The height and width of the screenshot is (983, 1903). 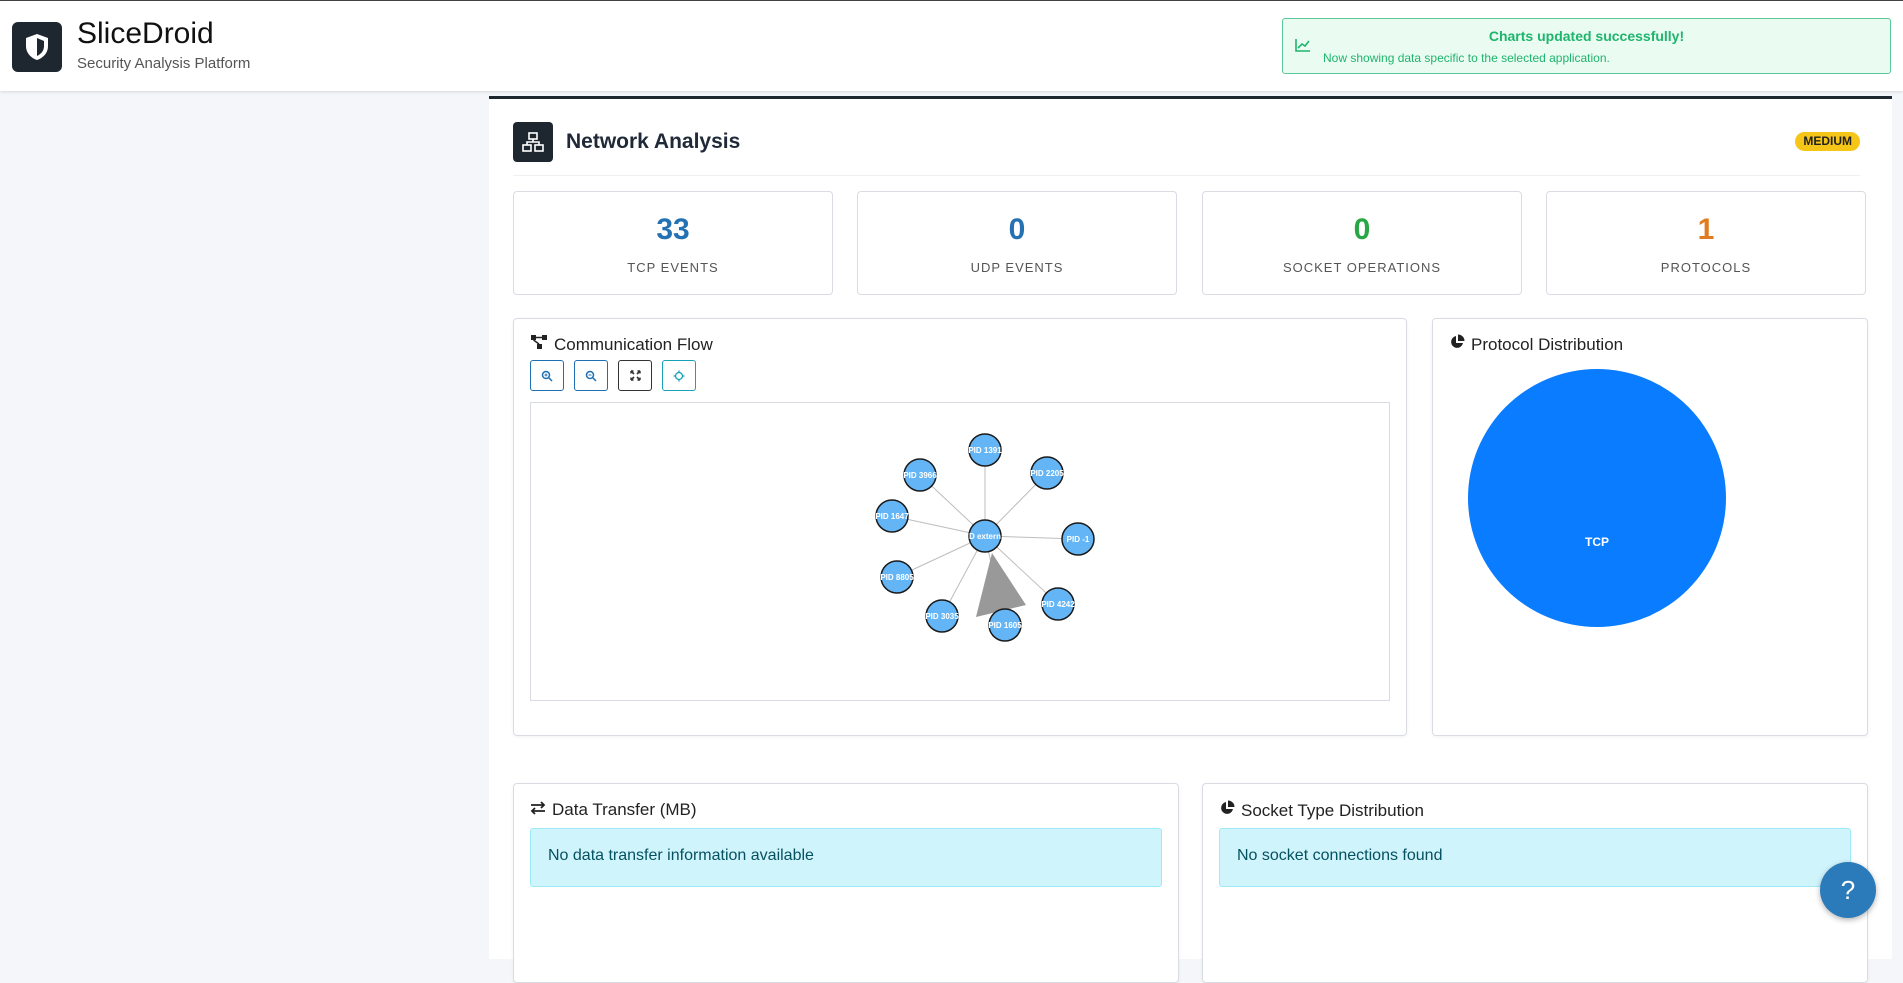 What do you see at coordinates (1186, 175) in the screenshot?
I see `divider` at bounding box center [1186, 175].